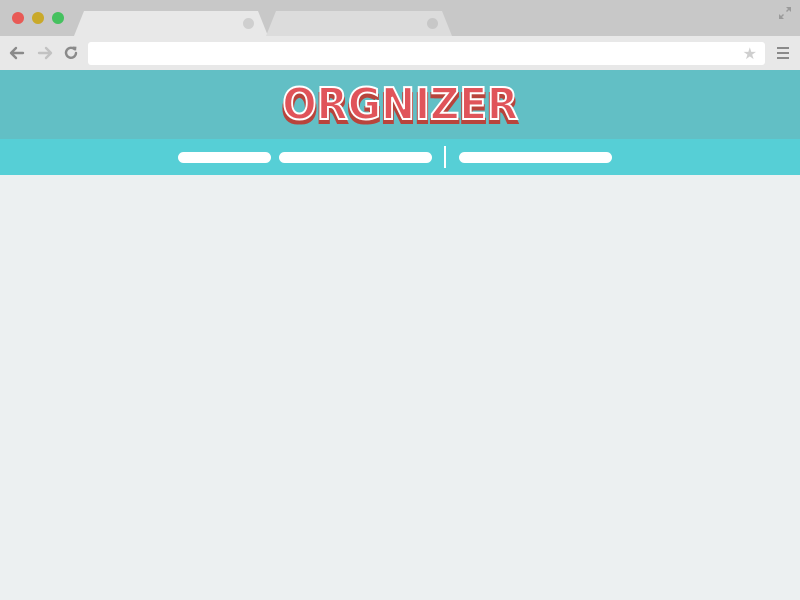  I want to click on close-window-button, so click(18, 18).